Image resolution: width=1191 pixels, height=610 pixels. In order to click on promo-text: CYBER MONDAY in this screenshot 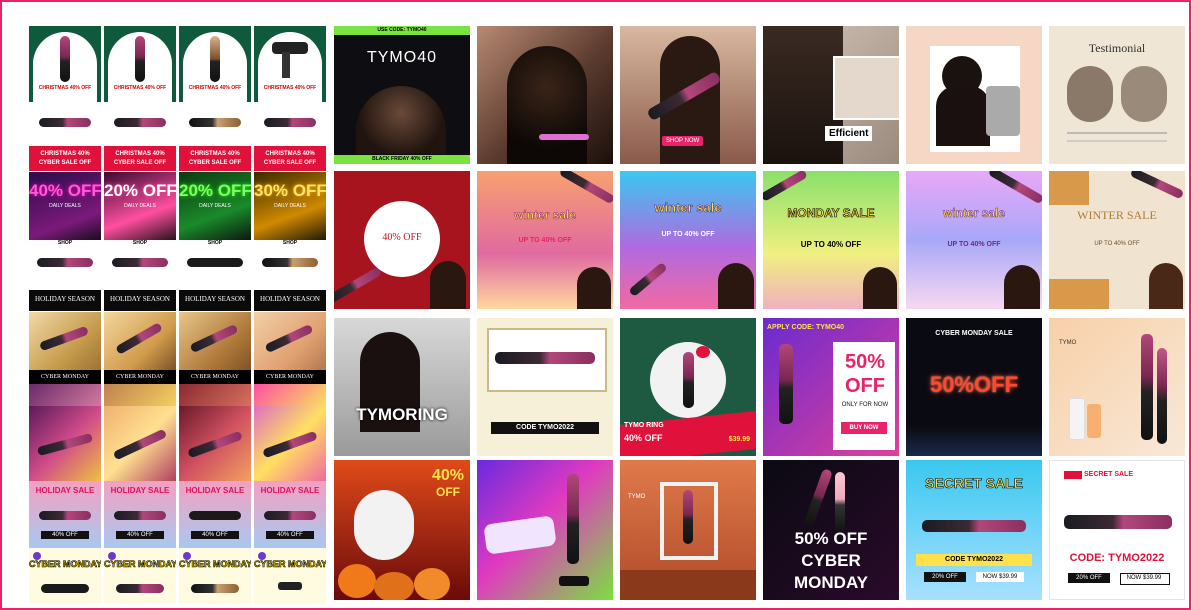, I will do `click(215, 377)`.